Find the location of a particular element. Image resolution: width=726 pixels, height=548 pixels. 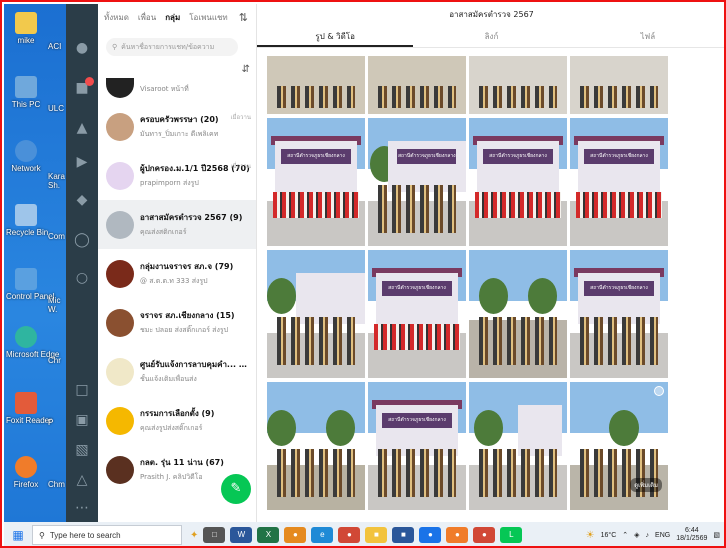

desktop-icon-firefox: Firefox is located at coordinates (26, 472).